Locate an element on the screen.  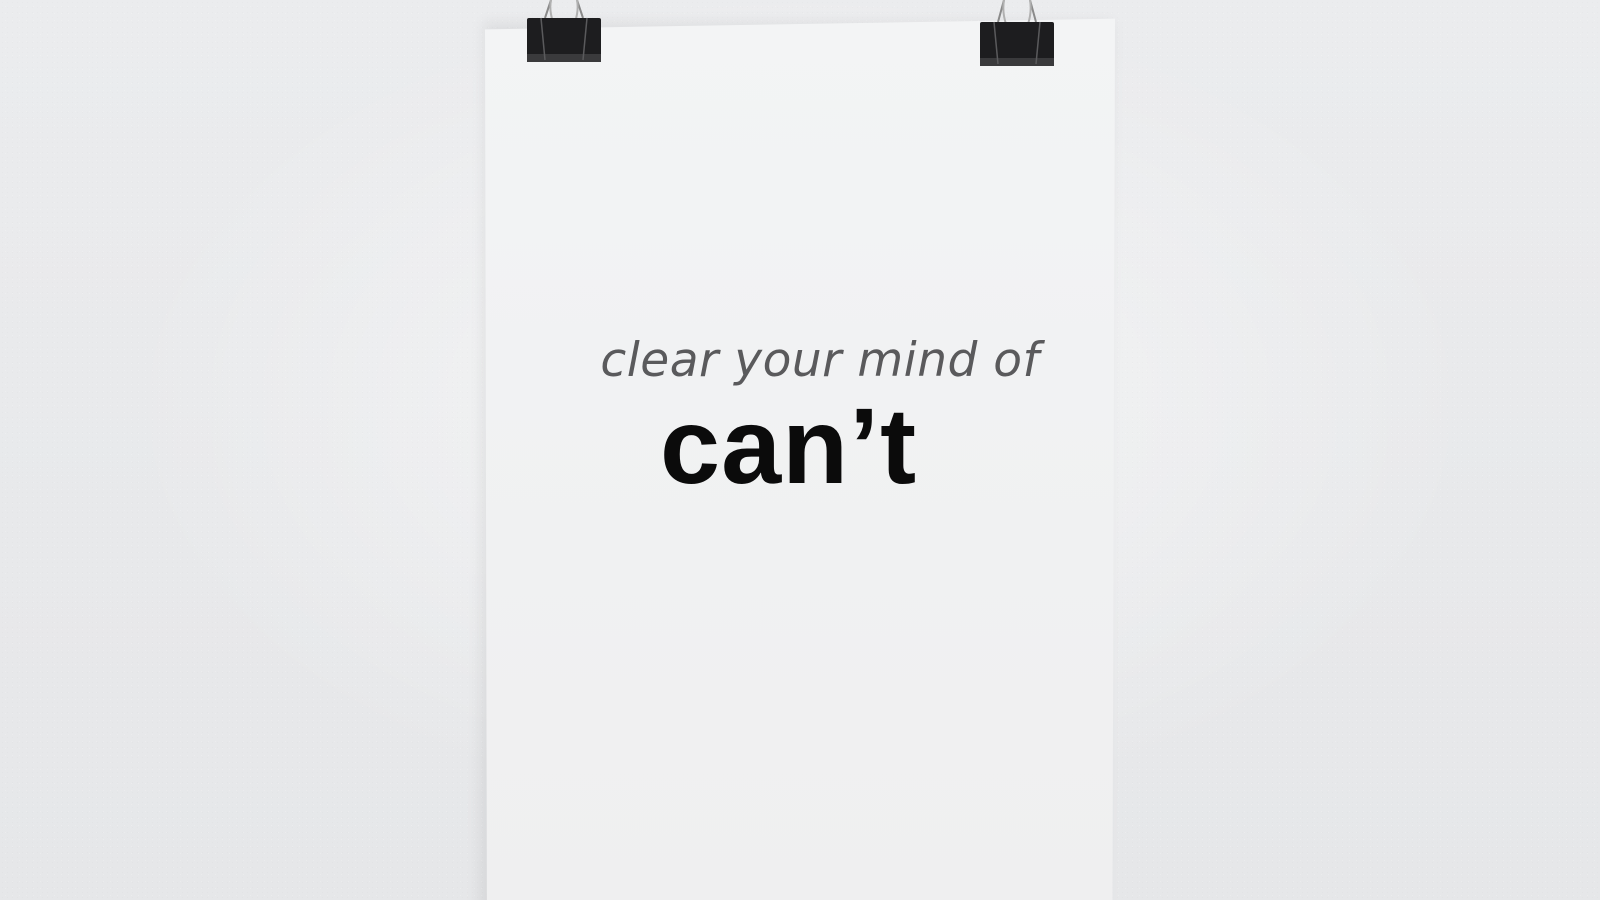
poster-line-cant: can’t is located at coordinates (789, 445).